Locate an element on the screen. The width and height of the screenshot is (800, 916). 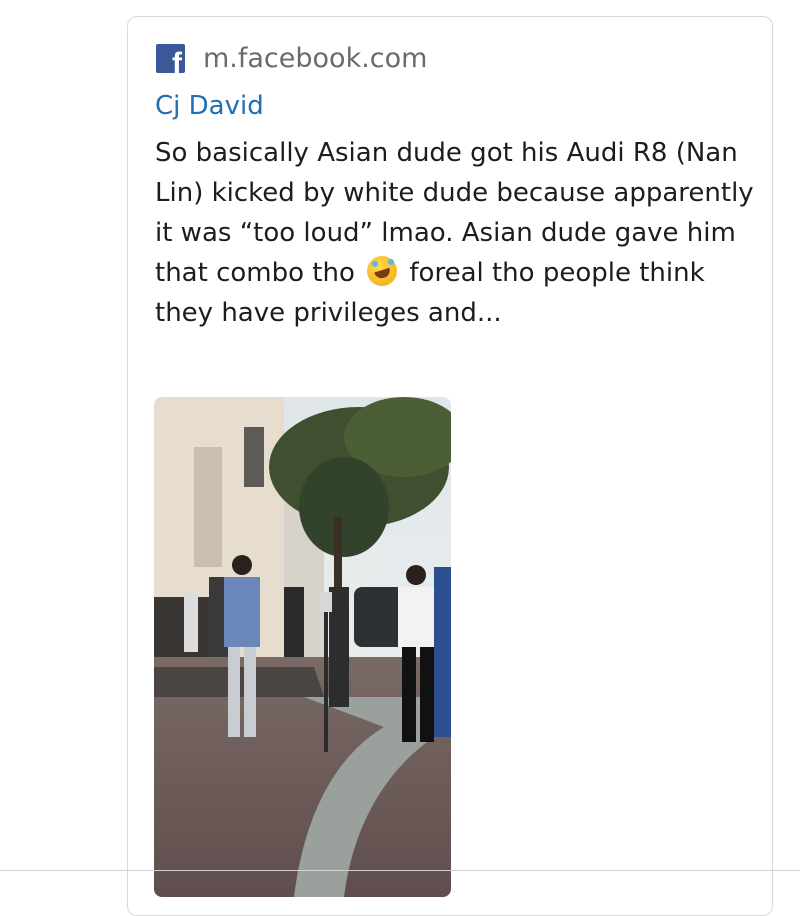
source-domain: m.facebook.com is located at coordinates (315, 58).